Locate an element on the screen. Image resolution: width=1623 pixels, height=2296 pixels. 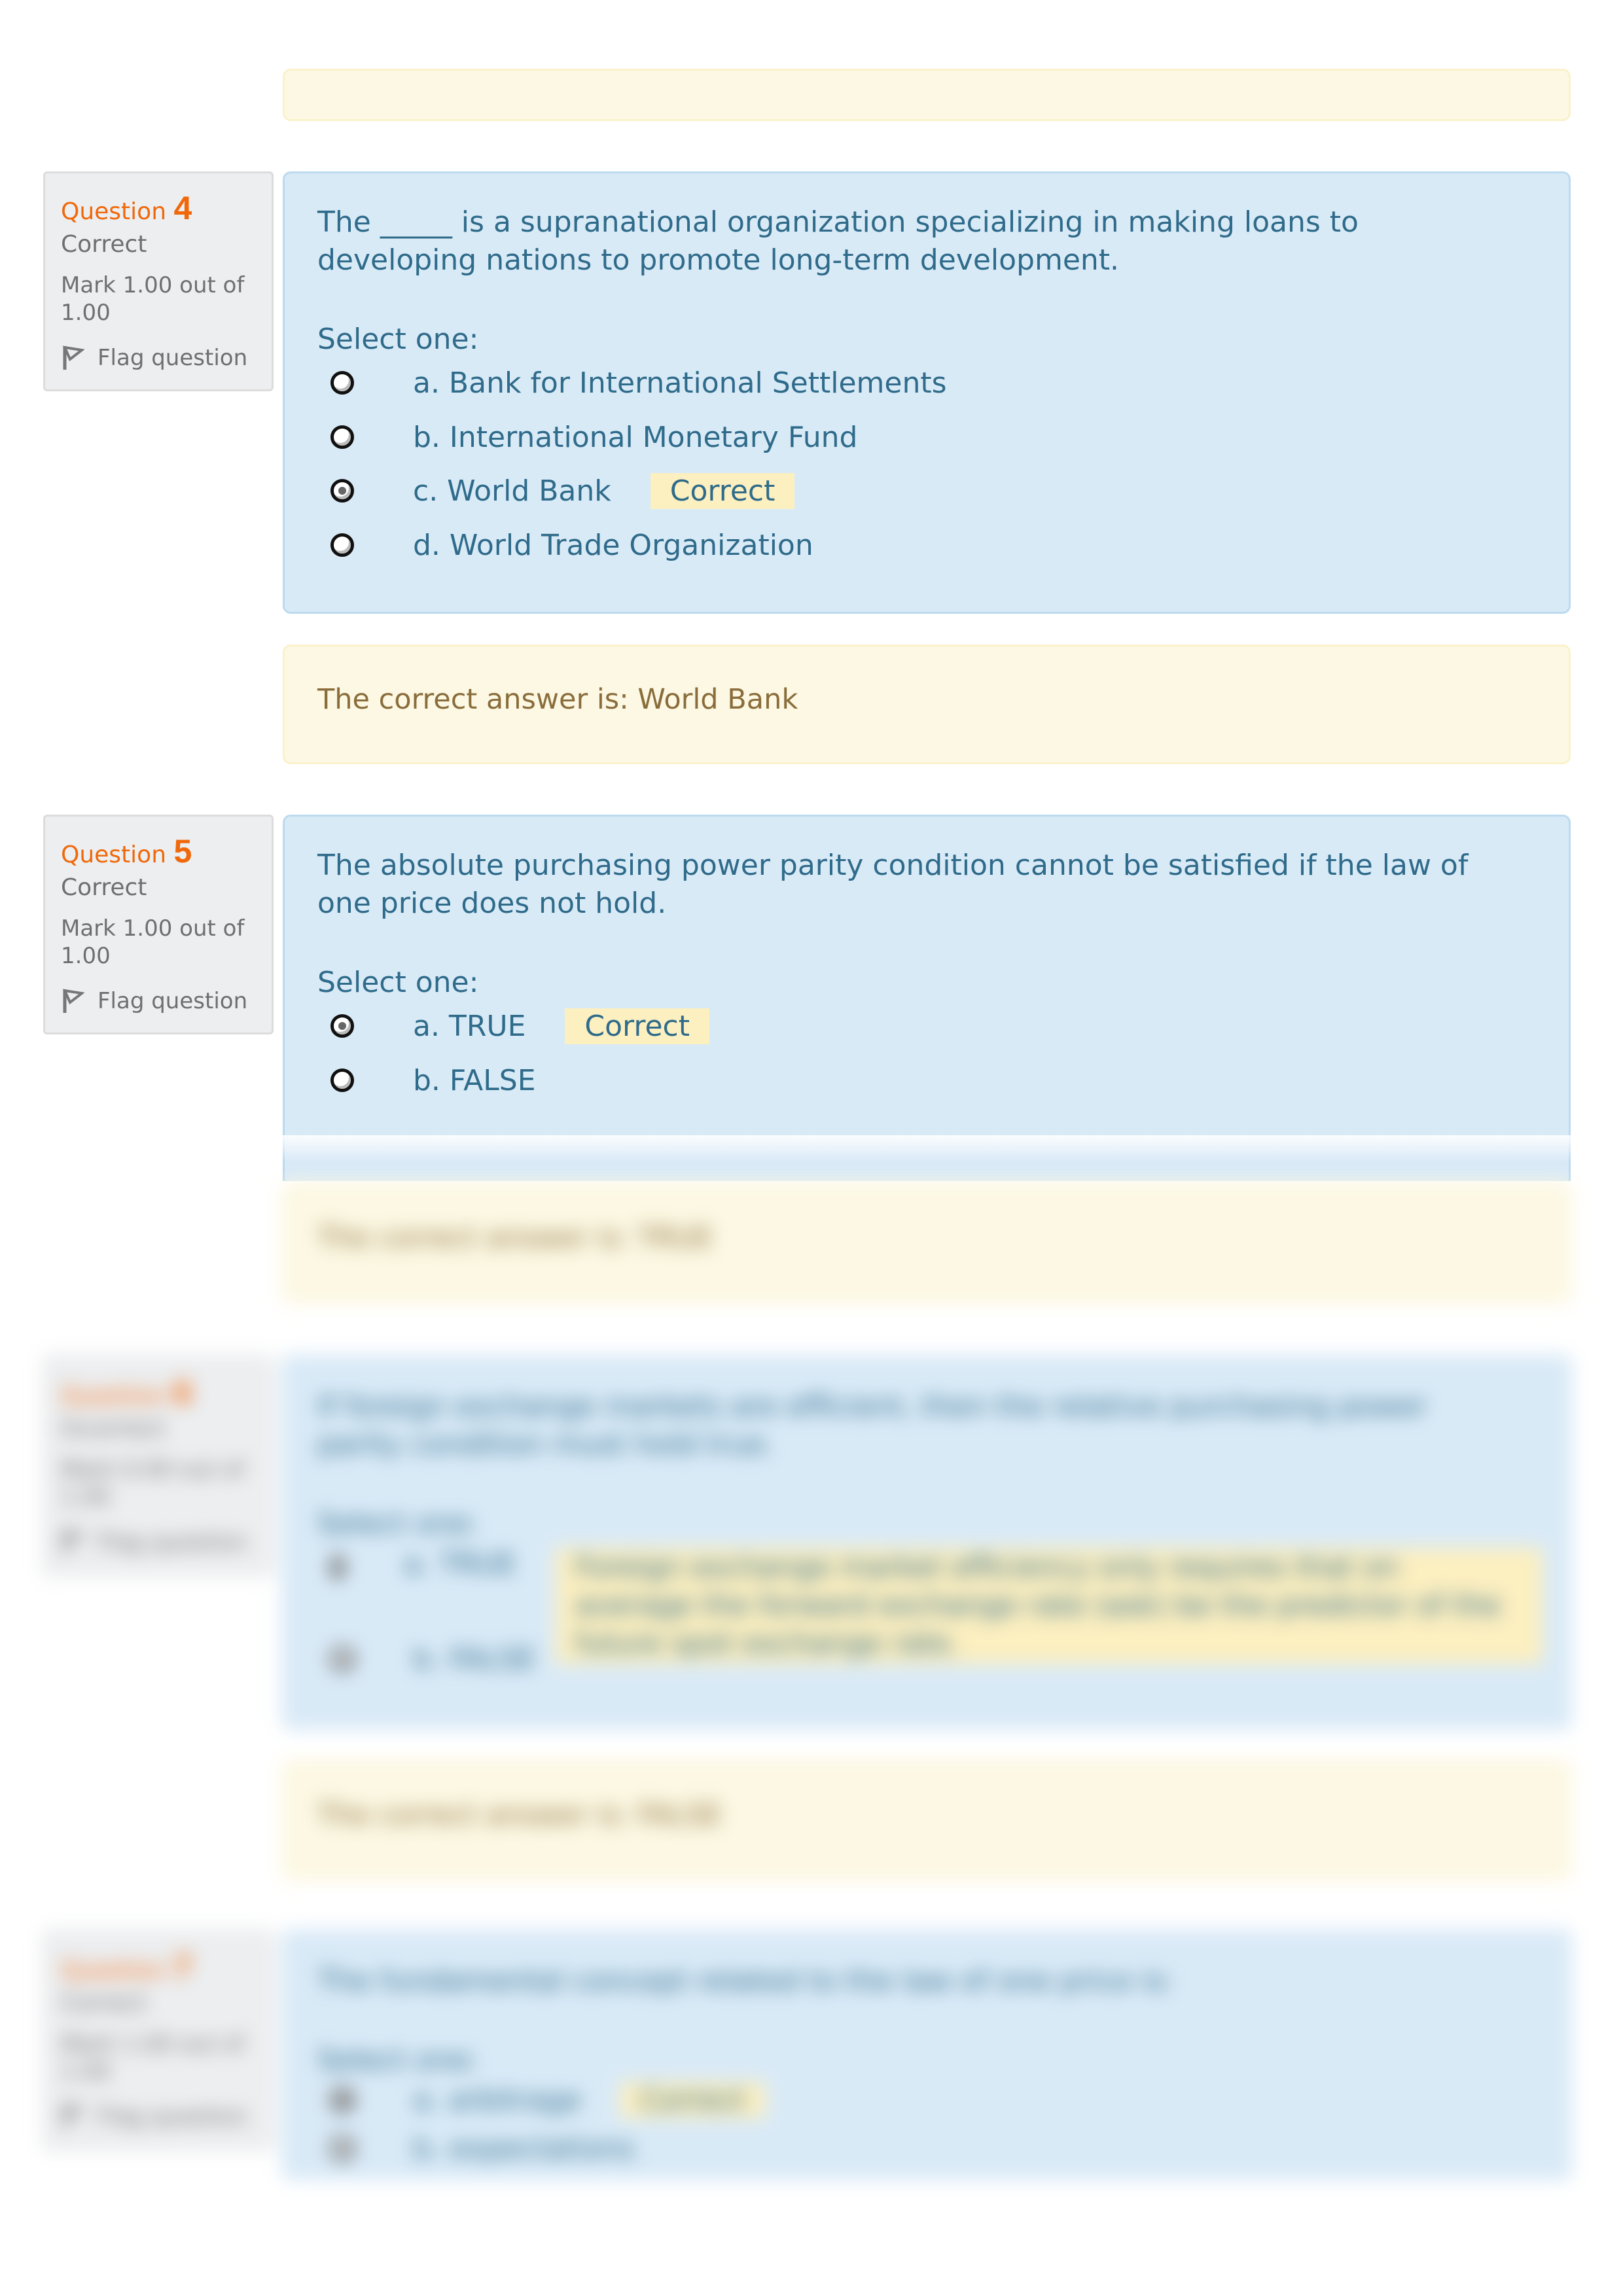
right-answer-text: The correct answer is: World Bank is located at coordinates (557, 700).